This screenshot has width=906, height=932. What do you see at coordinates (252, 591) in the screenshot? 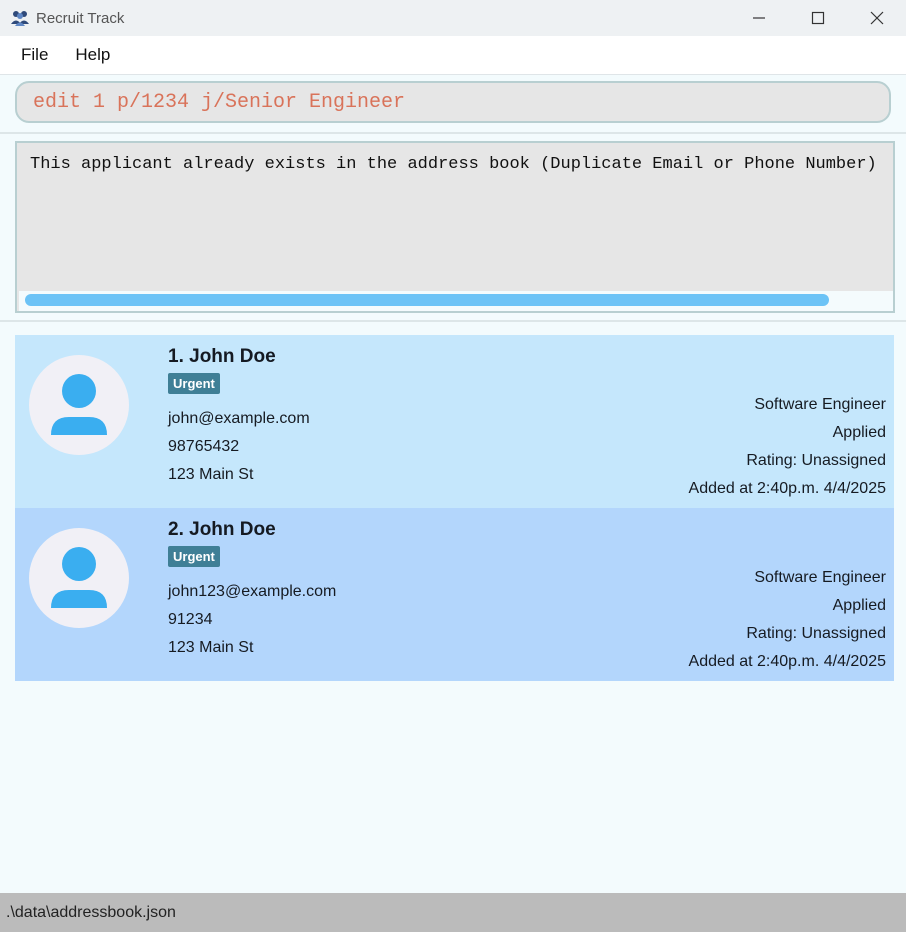
I see `applicant-email: john123@example.com` at bounding box center [252, 591].